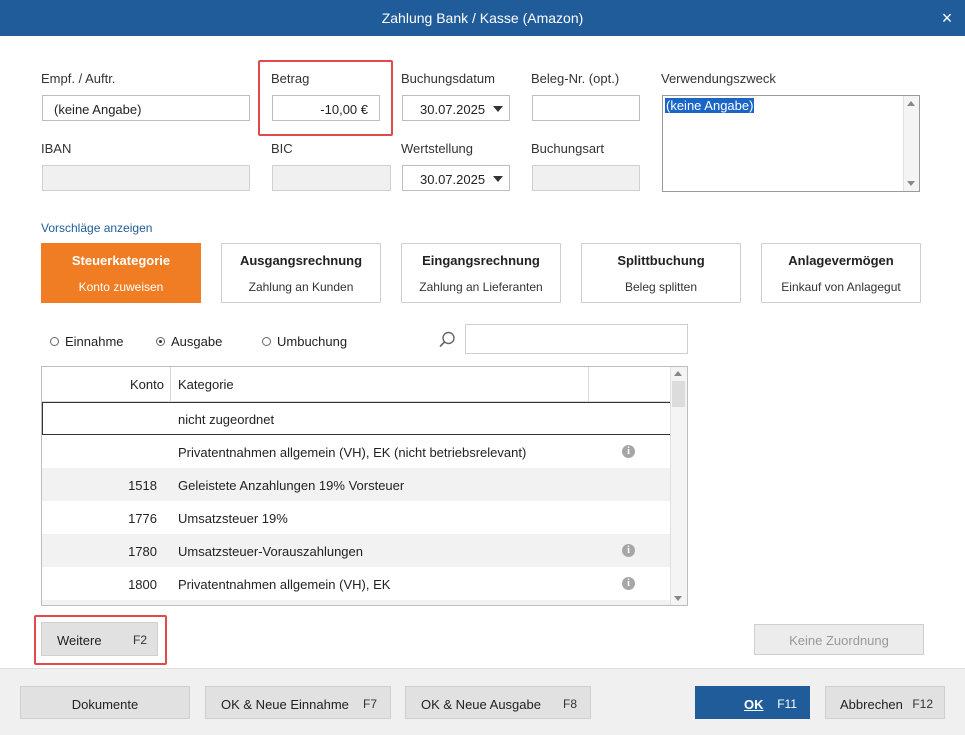 Image resolution: width=965 pixels, height=735 pixels. I want to click on empf-label: Empf. / Auftr., so click(78, 78).